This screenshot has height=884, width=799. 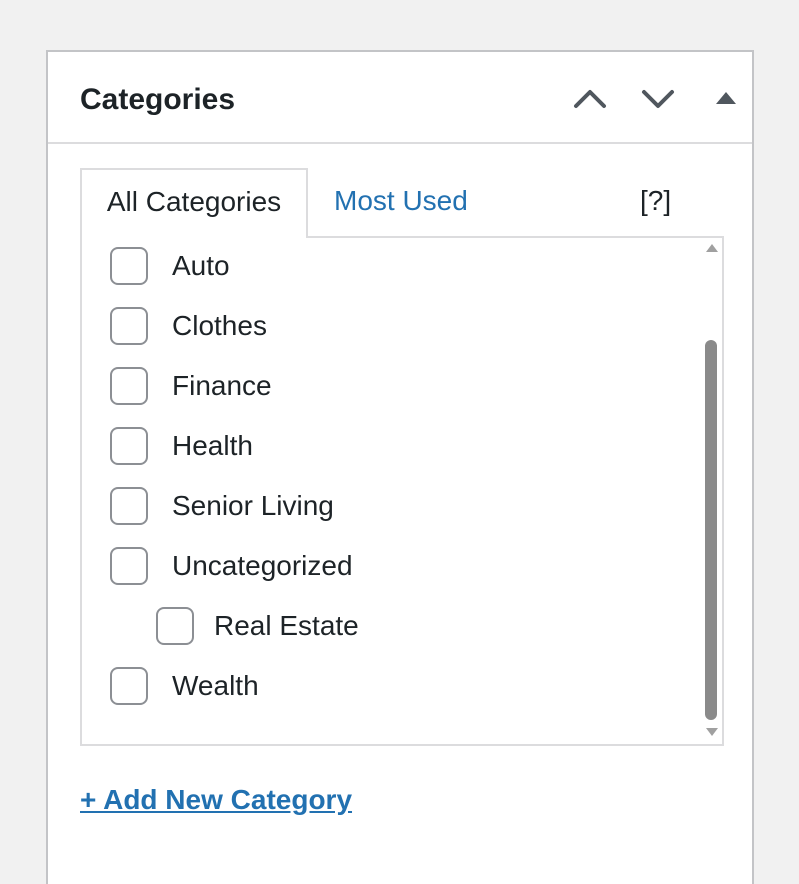 What do you see at coordinates (712, 248) in the screenshot?
I see `scroll-up-arrow-icon` at bounding box center [712, 248].